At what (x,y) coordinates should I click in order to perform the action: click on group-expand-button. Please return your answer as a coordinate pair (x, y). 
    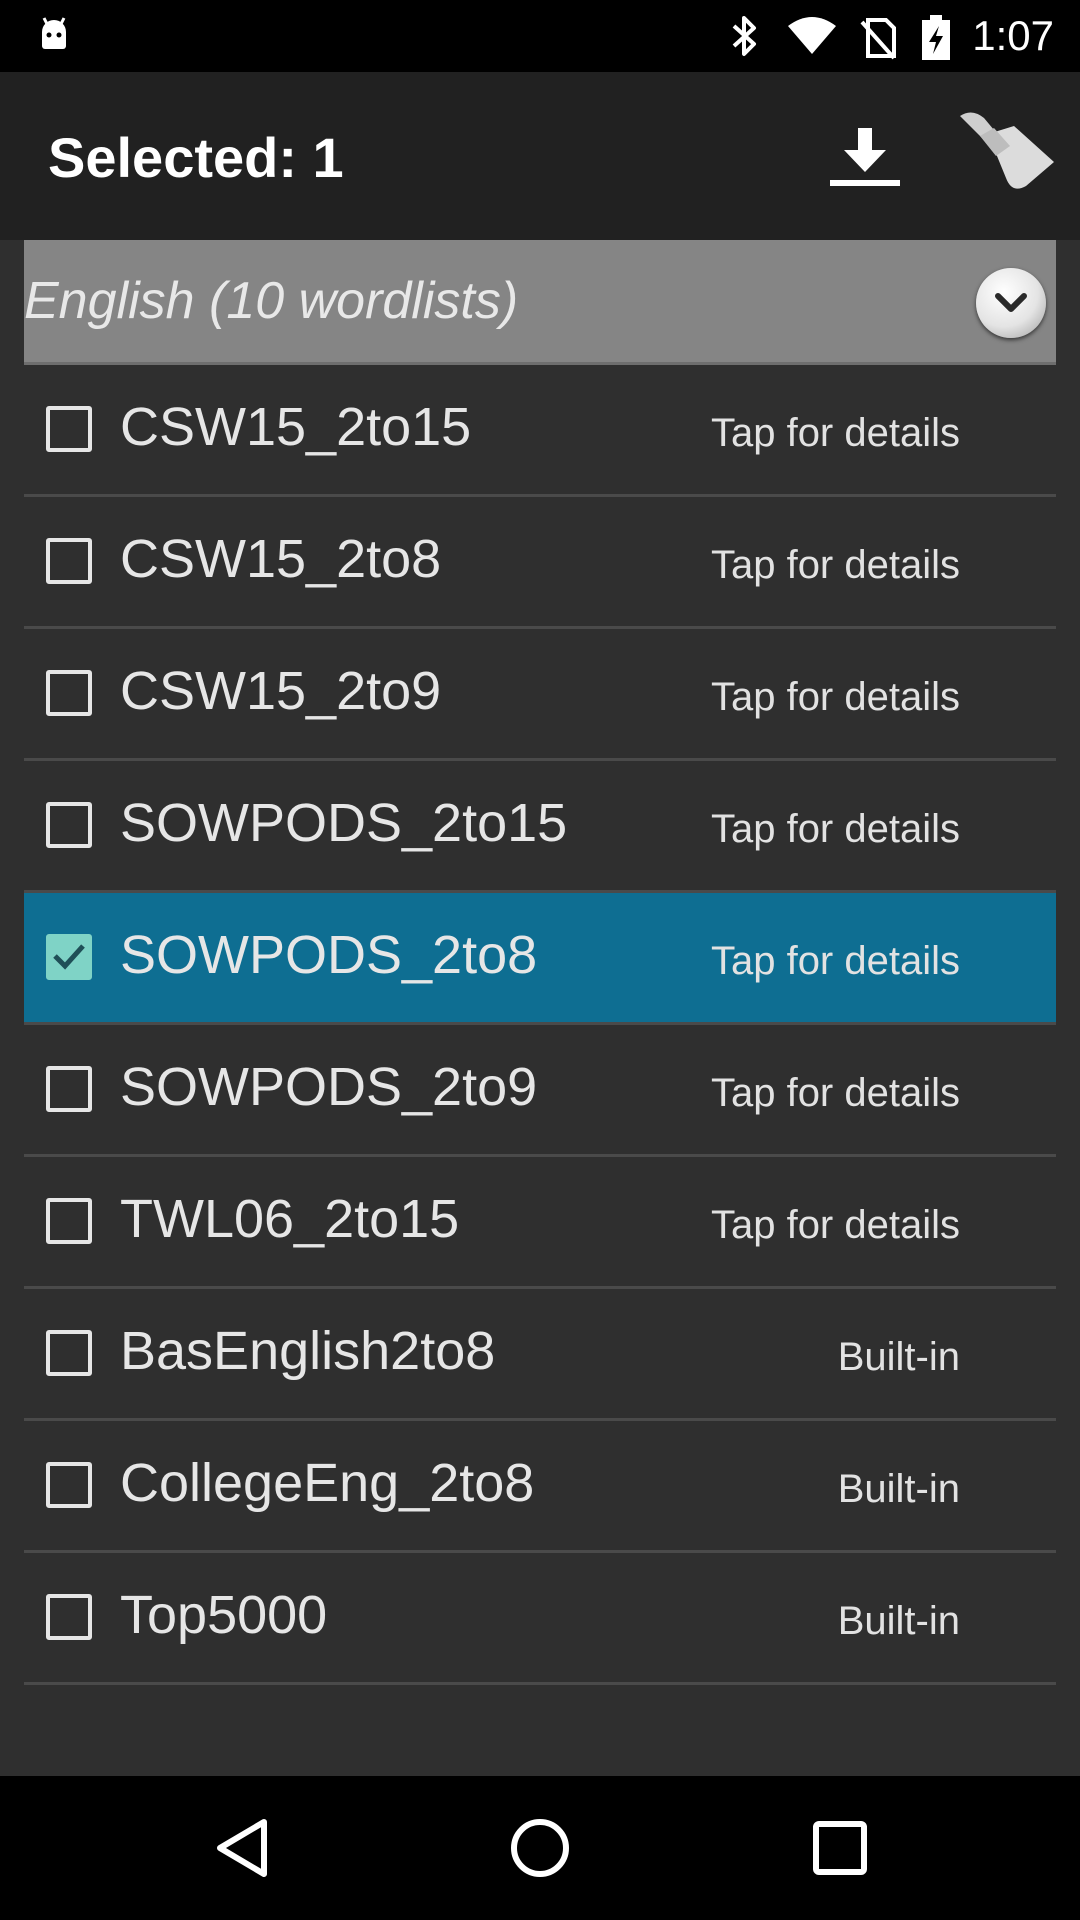
    Looking at the image, I should click on (1011, 303).